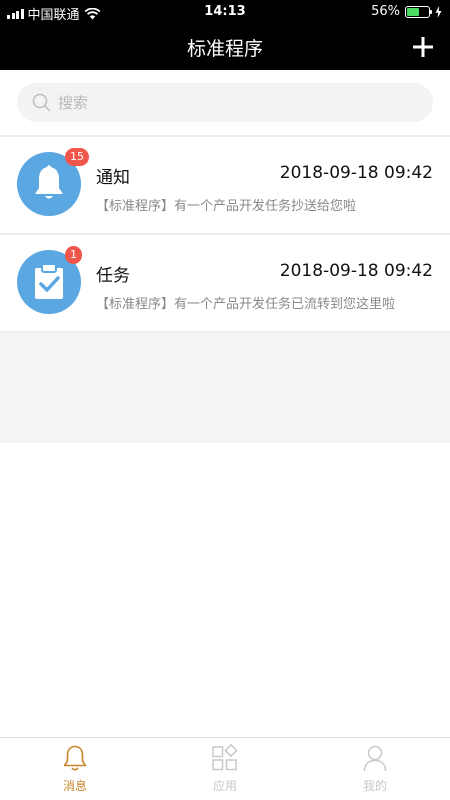 The height and width of the screenshot is (800, 450). I want to click on page-title: 标准程序, so click(224, 49).